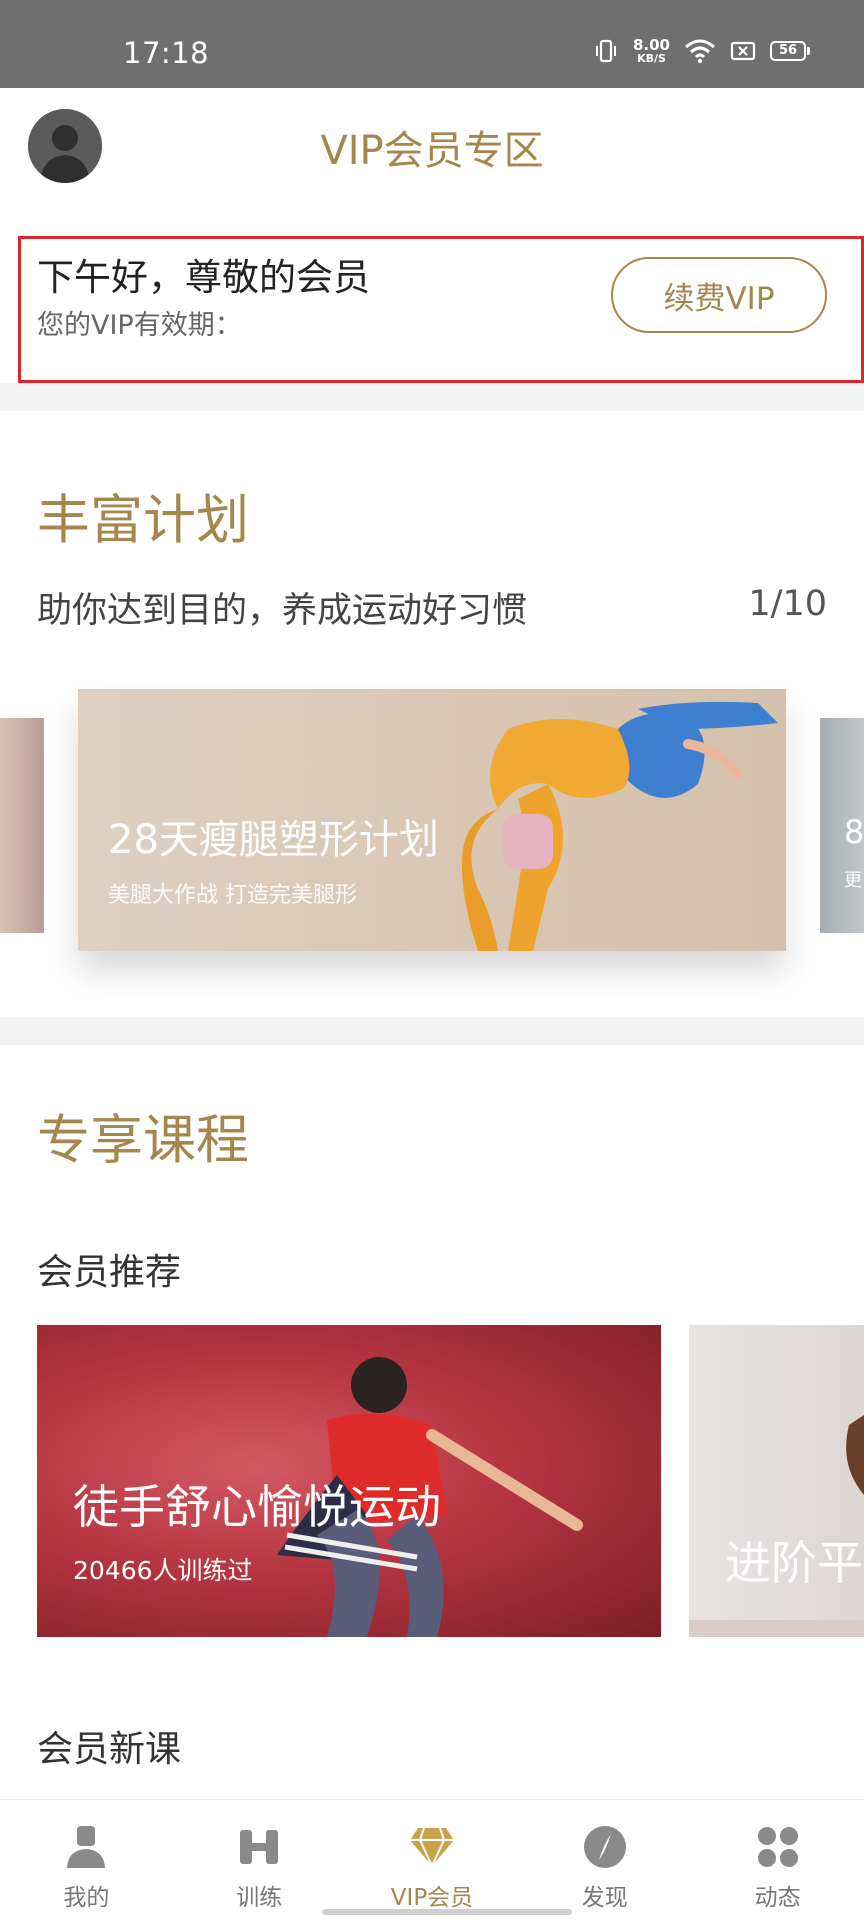 This screenshot has width=864, height=1920. I want to click on home-indicator, so click(447, 1912).